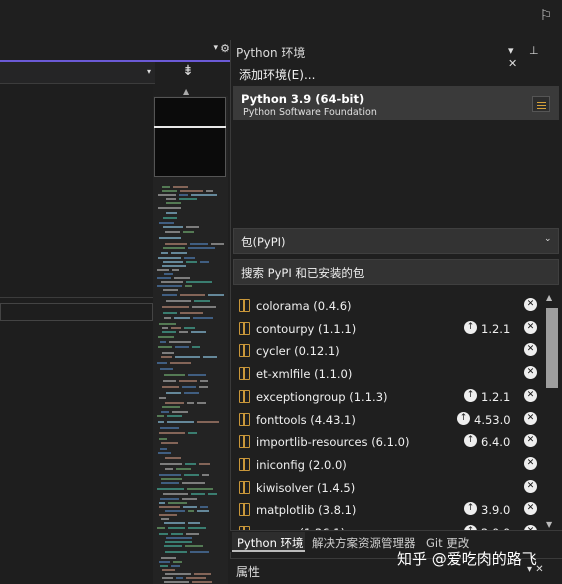 The image size is (562, 584). I want to click on tab-list-dropdown-icon: ▾, so click(215, 48).